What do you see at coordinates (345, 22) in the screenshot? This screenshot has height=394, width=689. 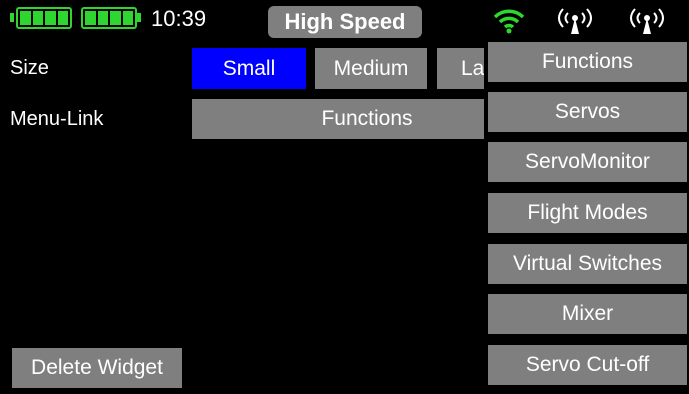 I see `mode-badge: High Speed` at bounding box center [345, 22].